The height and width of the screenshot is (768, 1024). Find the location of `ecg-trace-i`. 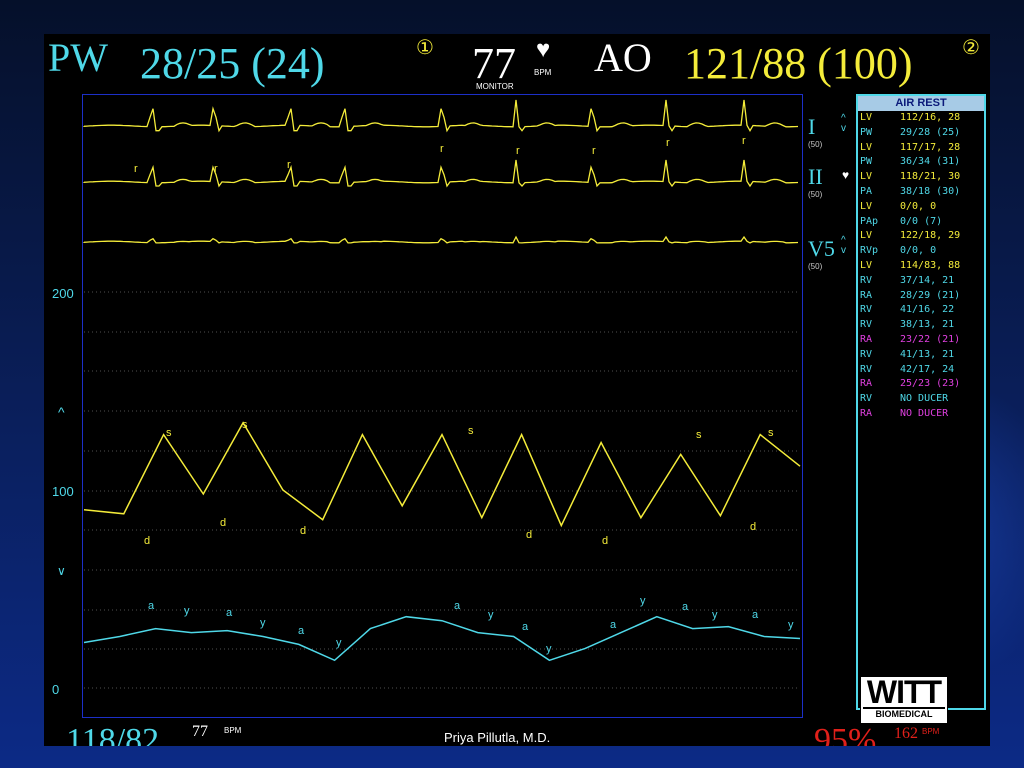

ecg-trace-i is located at coordinates (441, 116).